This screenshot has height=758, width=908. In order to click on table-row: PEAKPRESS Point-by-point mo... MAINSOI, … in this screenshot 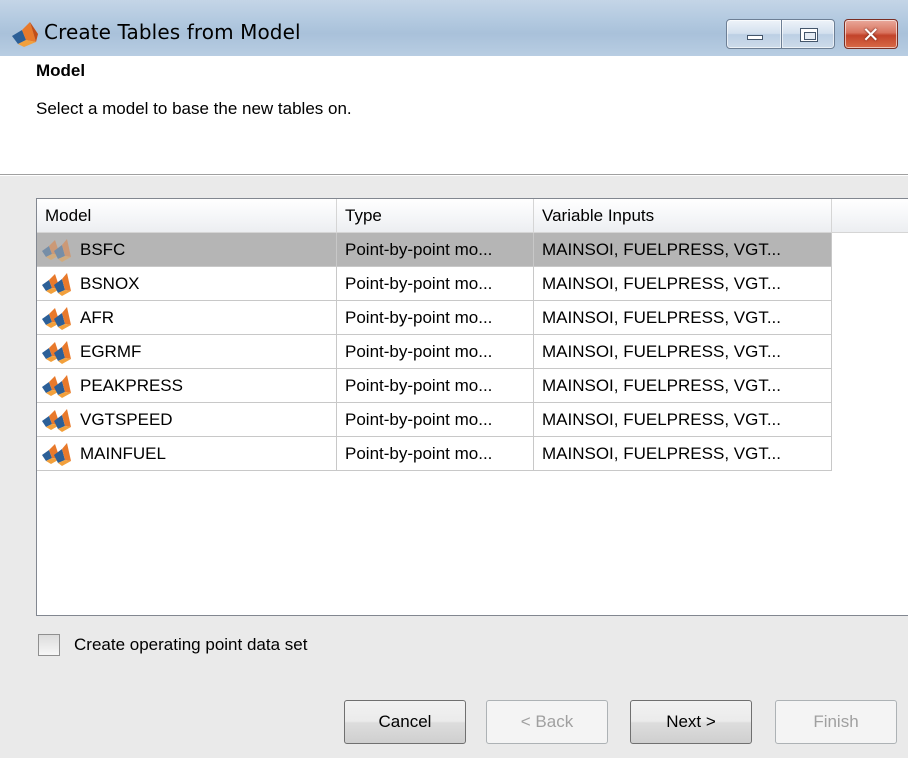, I will do `click(437, 386)`.